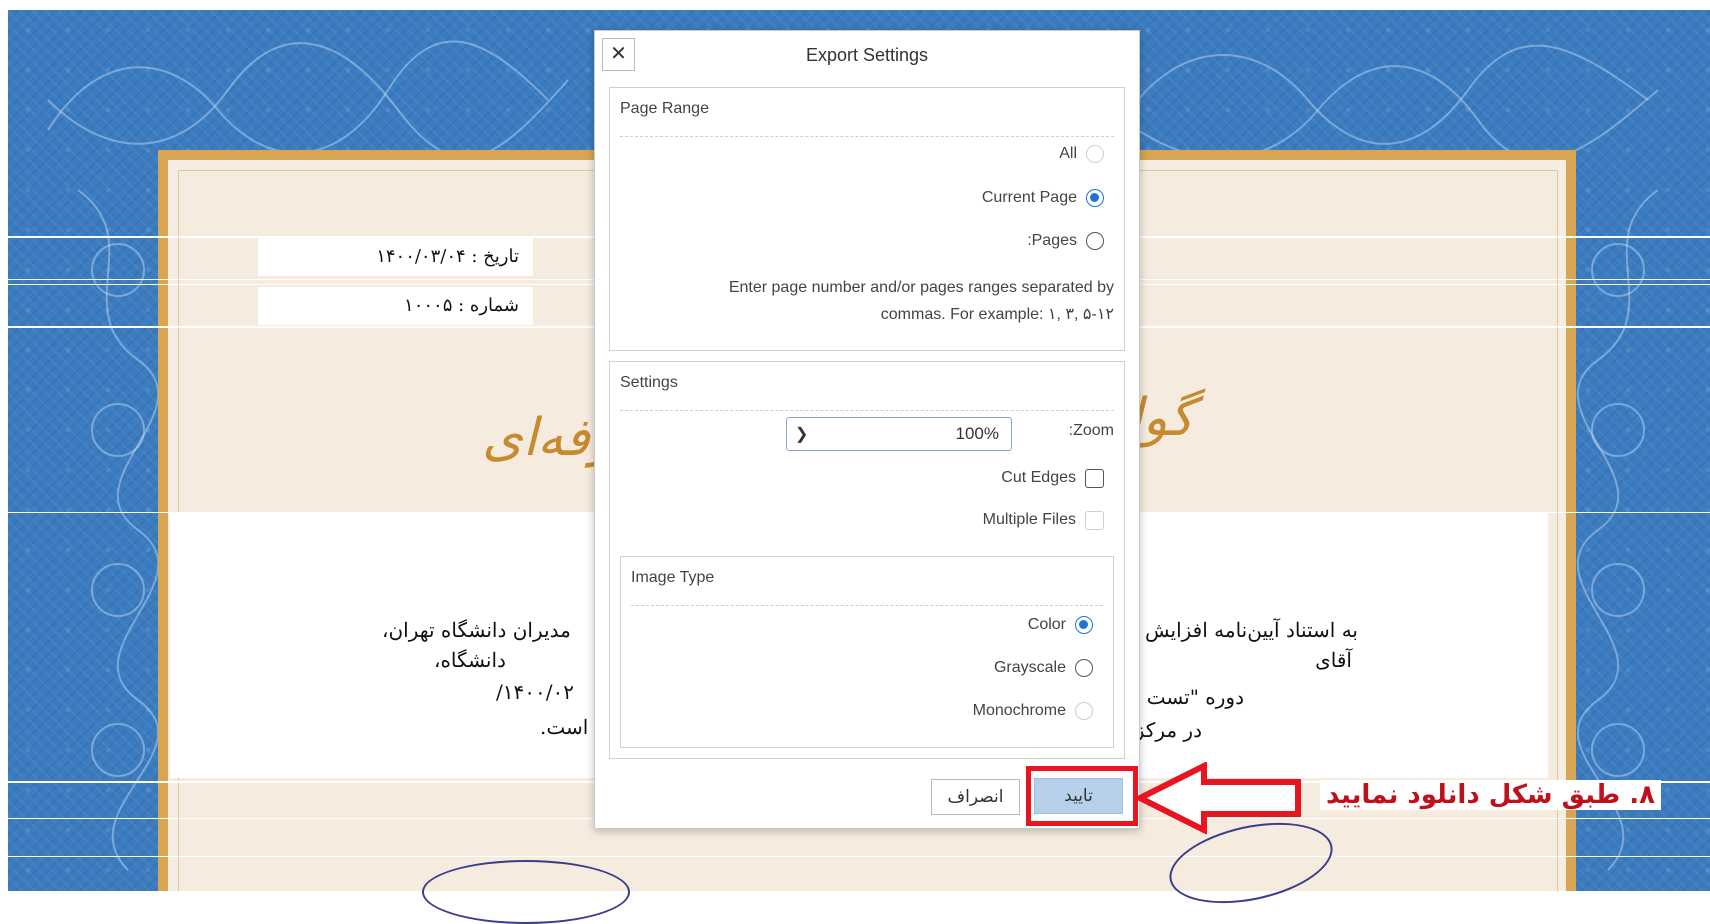  What do you see at coordinates (526, 892) in the screenshot?
I see `signature-left` at bounding box center [526, 892].